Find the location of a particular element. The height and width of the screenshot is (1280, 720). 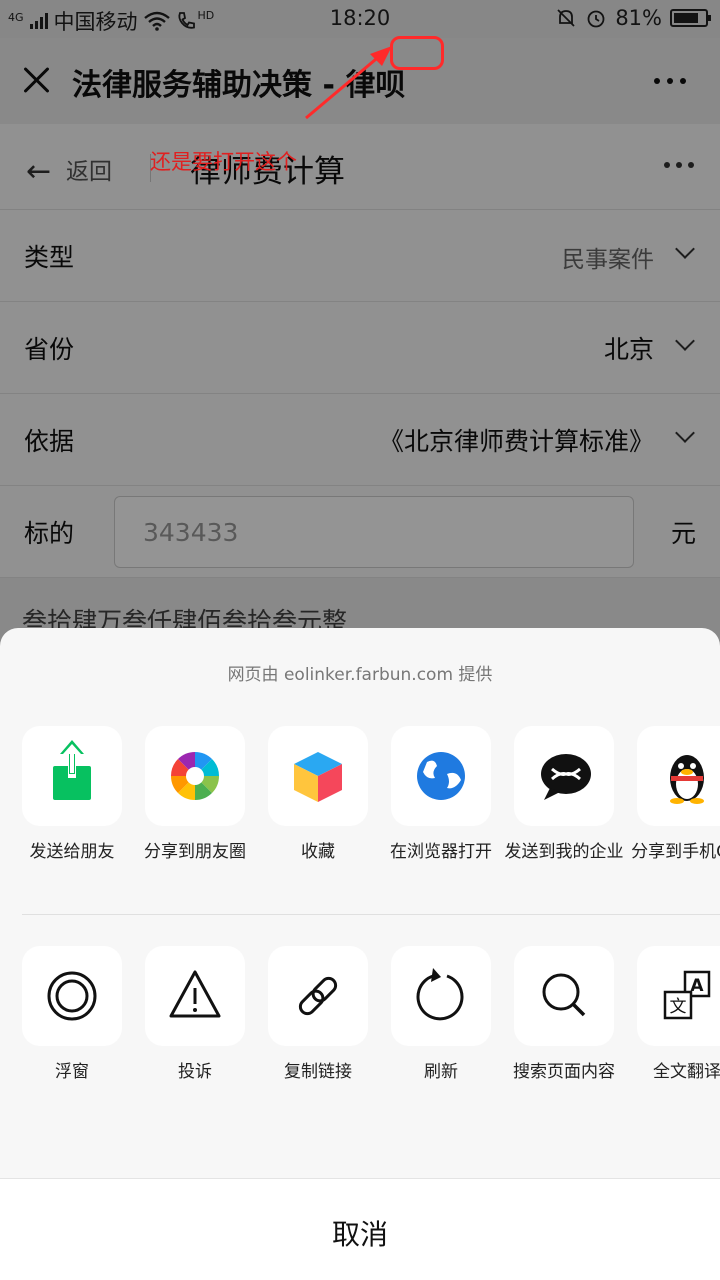

share-item-label: 分享到朋友圈 is located at coordinates (195, 852).